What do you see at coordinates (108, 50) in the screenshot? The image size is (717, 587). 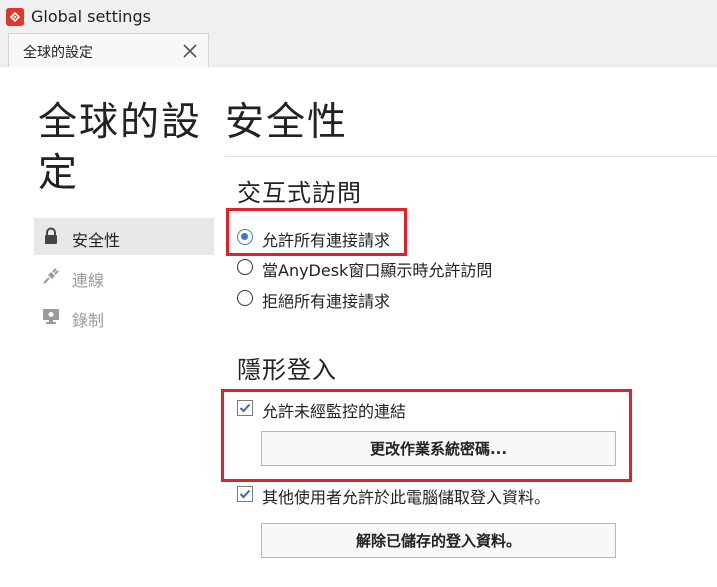 I see `tab-global-settings: 全球的設定` at bounding box center [108, 50].